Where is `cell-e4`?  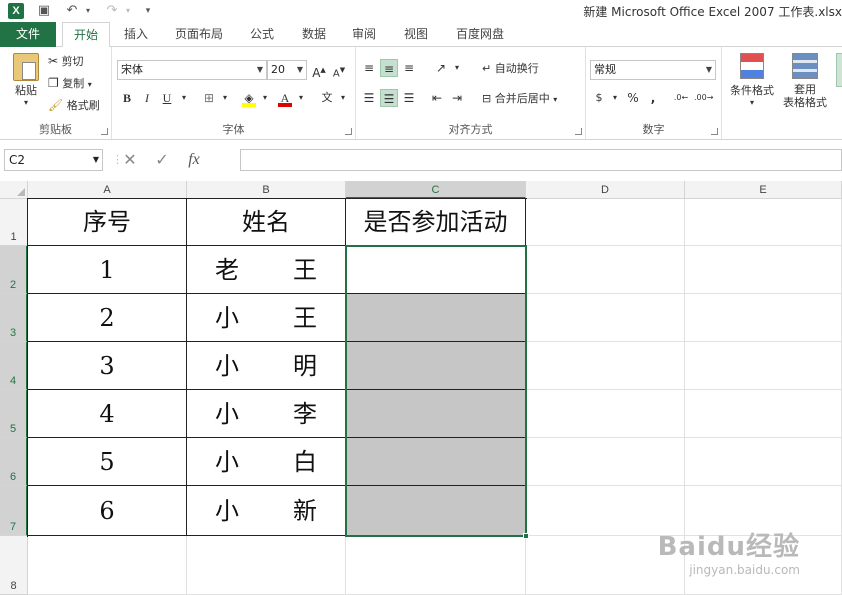 cell-e4 is located at coordinates (763, 366).